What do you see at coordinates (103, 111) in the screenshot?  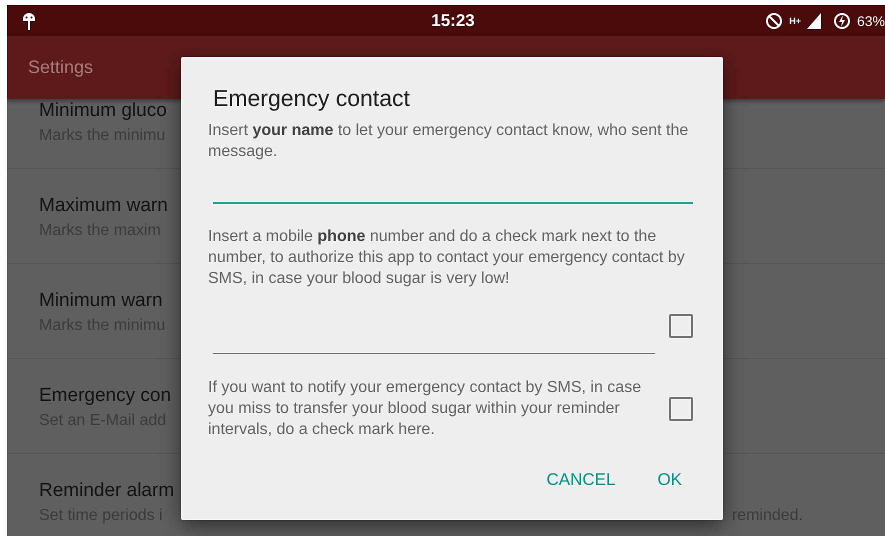 I see `settings-title: Minimum gluco` at bounding box center [103, 111].